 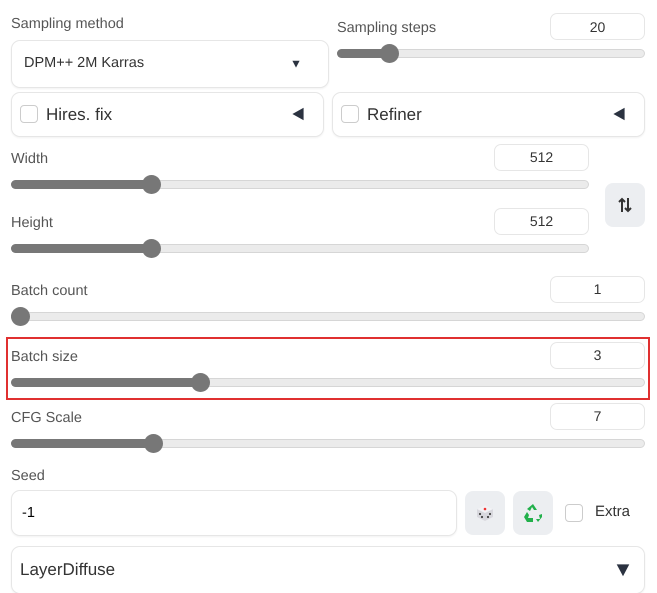 I want to click on reuse-button, so click(x=533, y=512).